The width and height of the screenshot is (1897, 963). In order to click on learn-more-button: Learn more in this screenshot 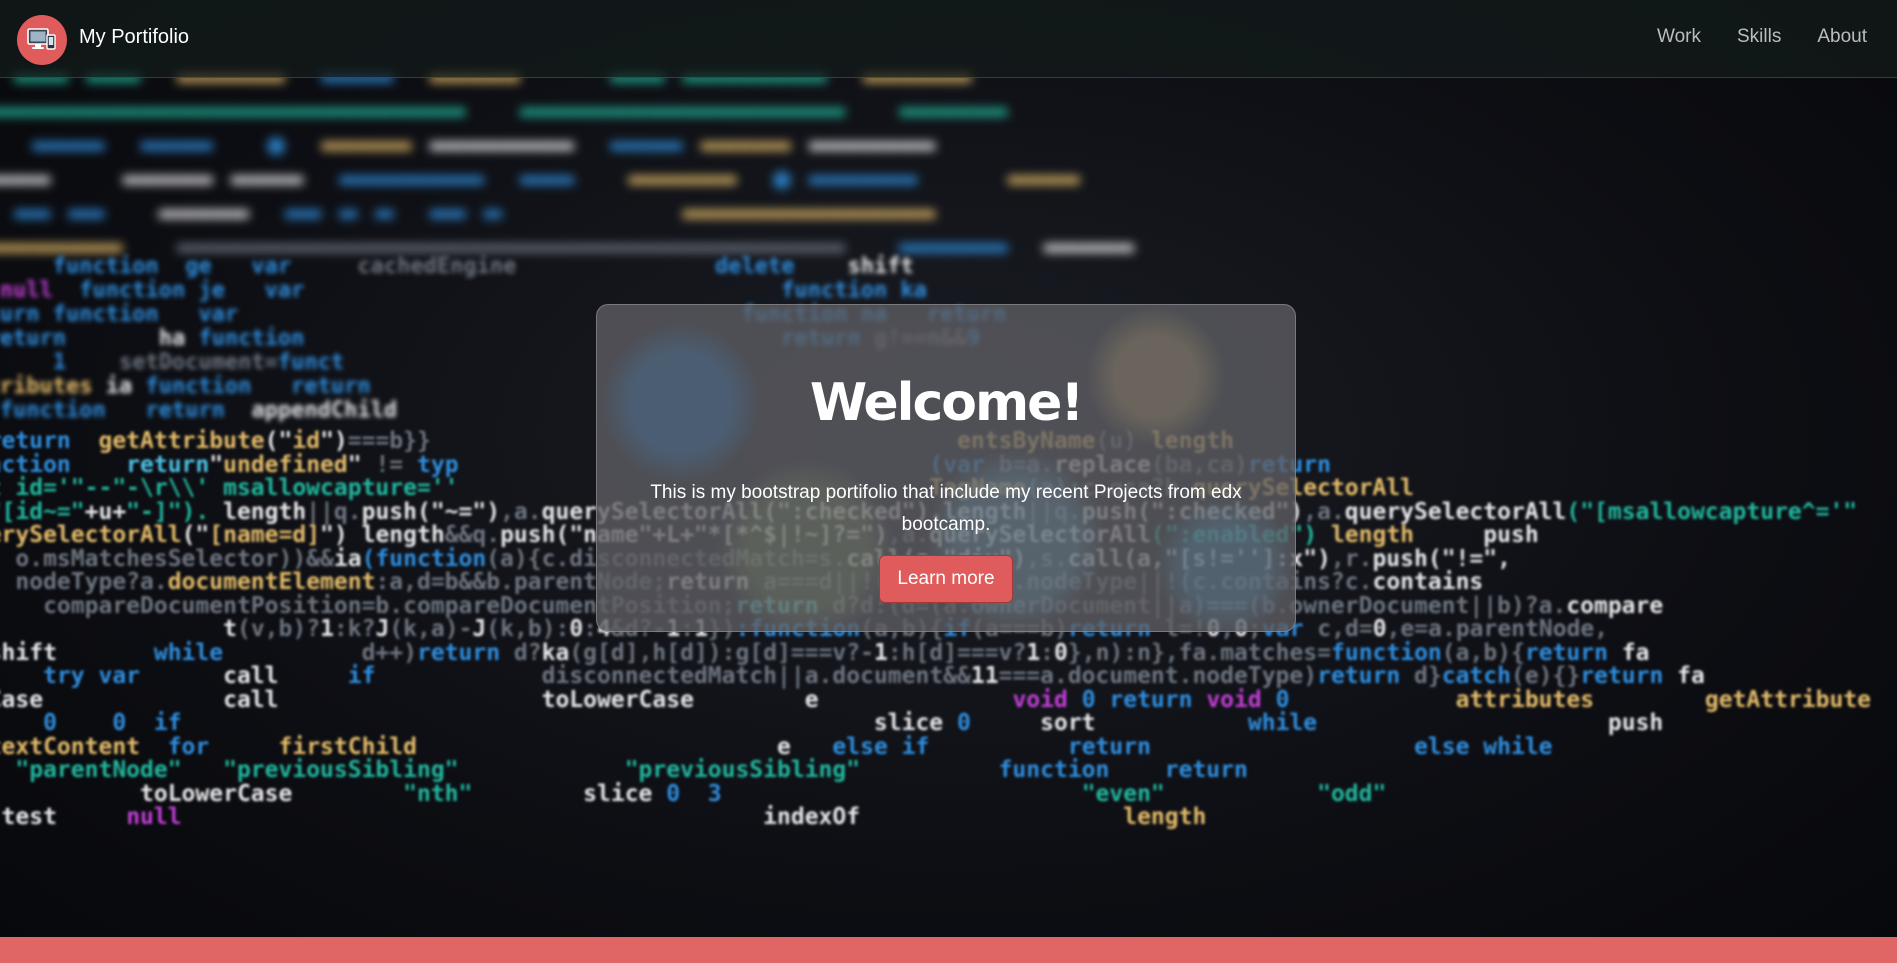, I will do `click(946, 579)`.